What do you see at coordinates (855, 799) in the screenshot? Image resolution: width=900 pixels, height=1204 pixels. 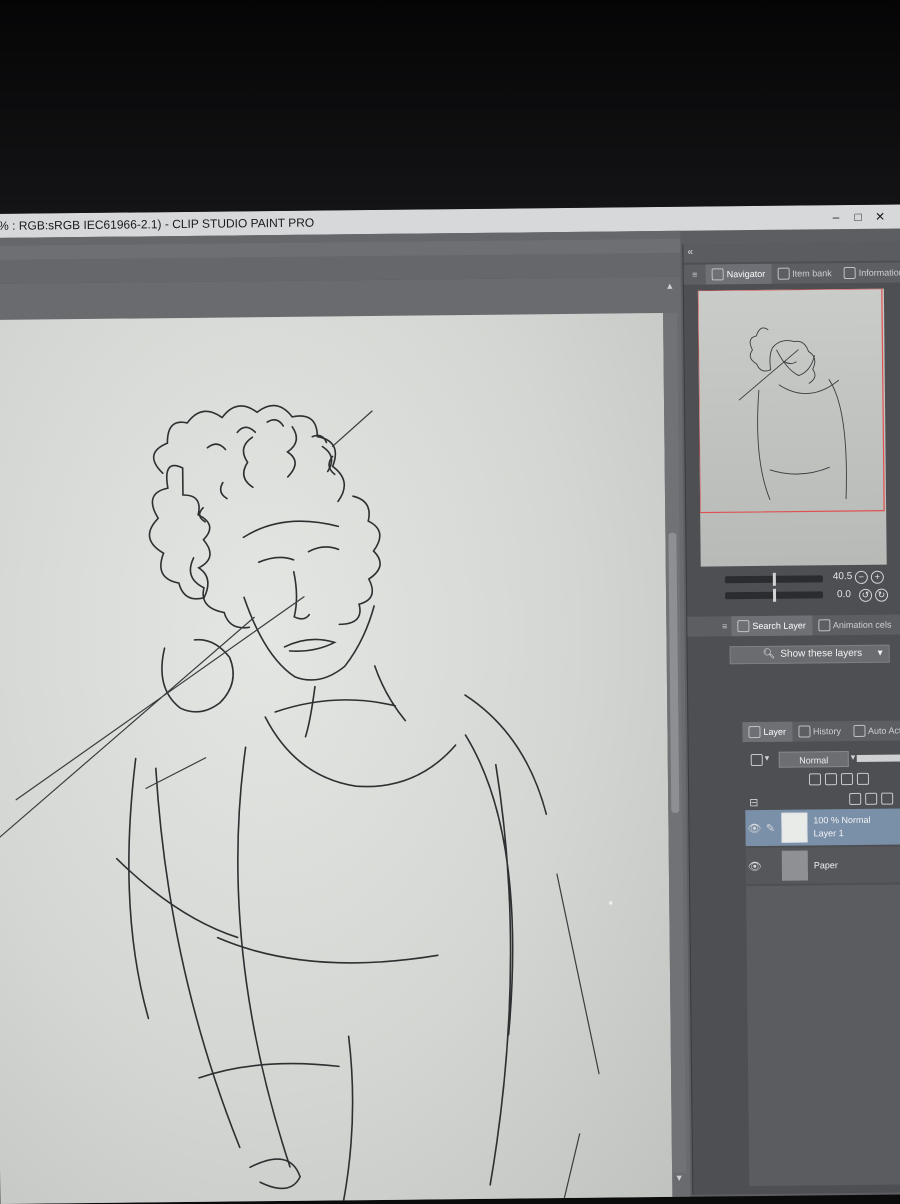 I see `new-layer-icon` at bounding box center [855, 799].